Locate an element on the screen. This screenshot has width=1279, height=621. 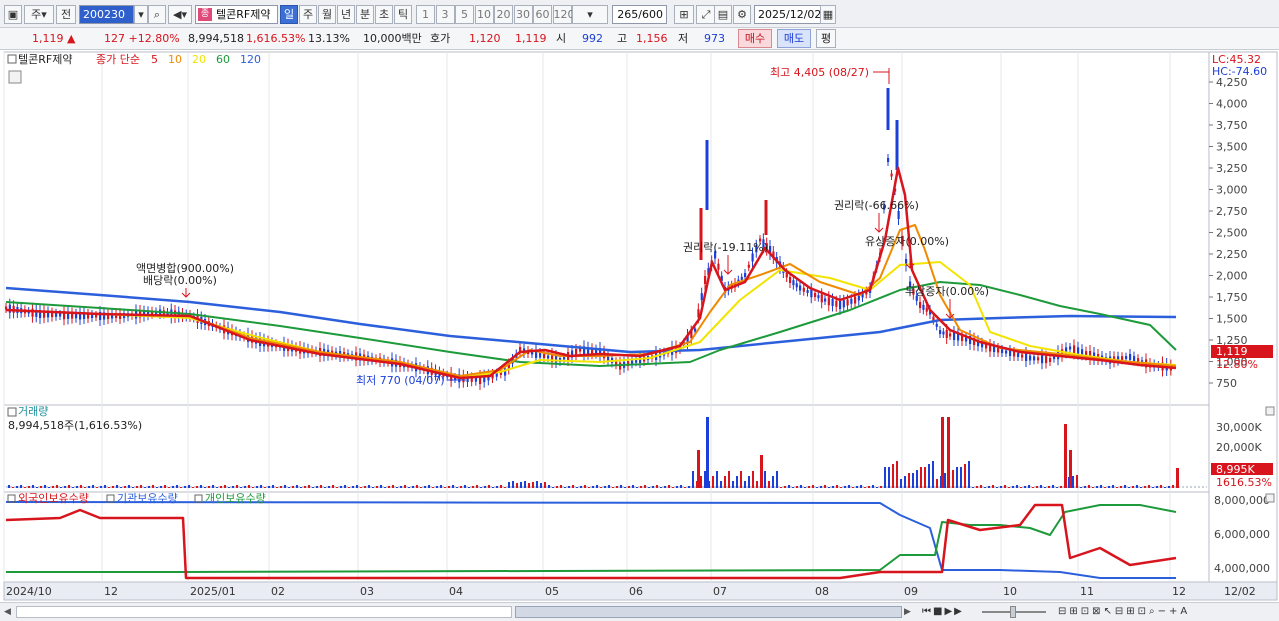
interval-tab-1: 3 is located at coordinates (445, 14).